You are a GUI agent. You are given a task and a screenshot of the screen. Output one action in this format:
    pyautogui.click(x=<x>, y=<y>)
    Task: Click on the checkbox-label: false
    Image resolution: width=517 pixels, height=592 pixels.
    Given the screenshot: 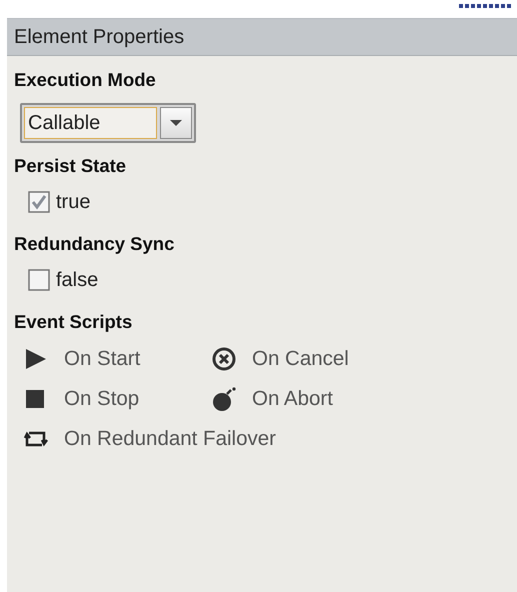 What is the action you would take?
    pyautogui.click(x=77, y=280)
    